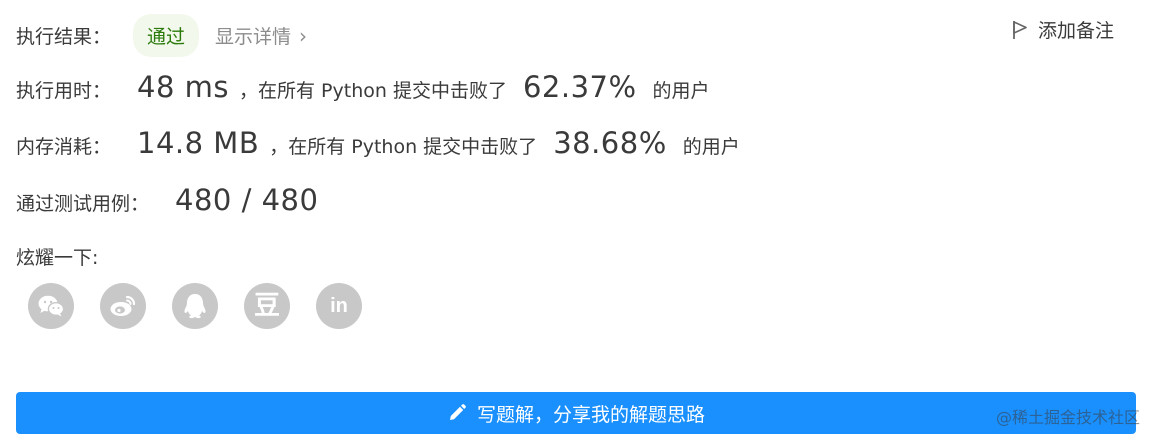  Describe the element at coordinates (590, 414) in the screenshot. I see `write-solution-label: 写题解，分享我的解题思路` at that location.